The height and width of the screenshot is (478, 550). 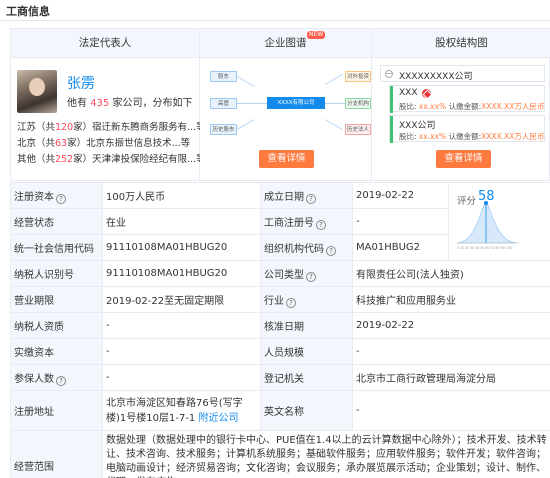 What do you see at coordinates (451, 299) in the screenshot?
I see `table-value: 科技推广和应用服务业` at bounding box center [451, 299].